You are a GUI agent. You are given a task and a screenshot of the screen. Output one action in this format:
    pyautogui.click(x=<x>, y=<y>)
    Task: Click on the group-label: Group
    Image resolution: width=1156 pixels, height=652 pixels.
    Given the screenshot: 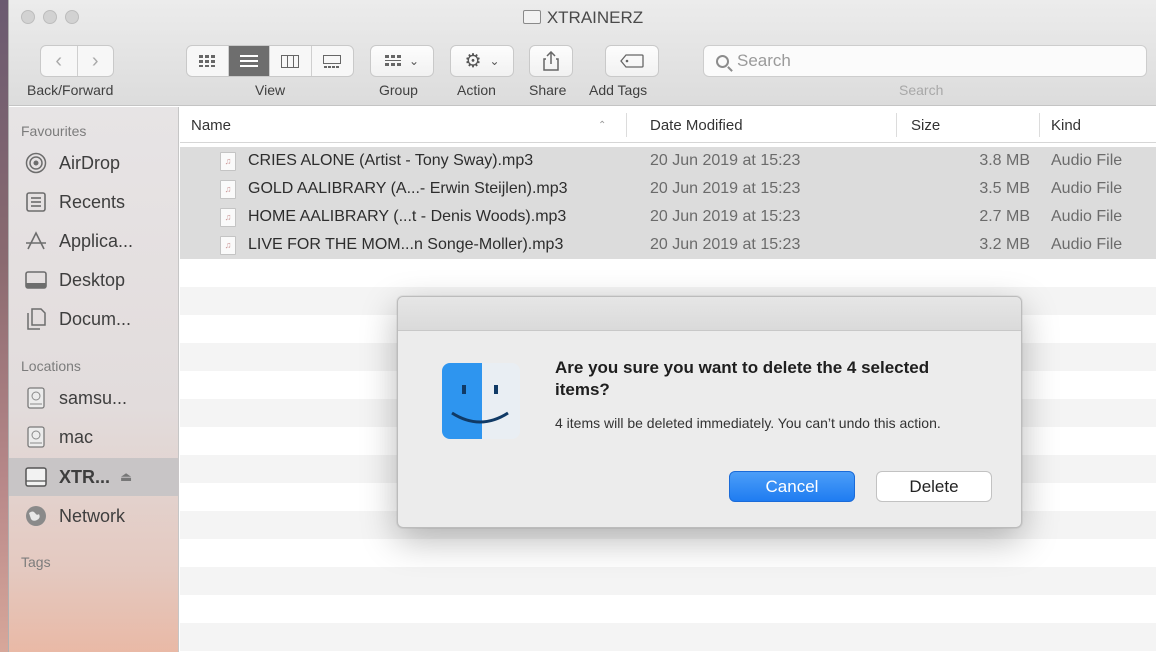 What is the action you would take?
    pyautogui.click(x=398, y=90)
    